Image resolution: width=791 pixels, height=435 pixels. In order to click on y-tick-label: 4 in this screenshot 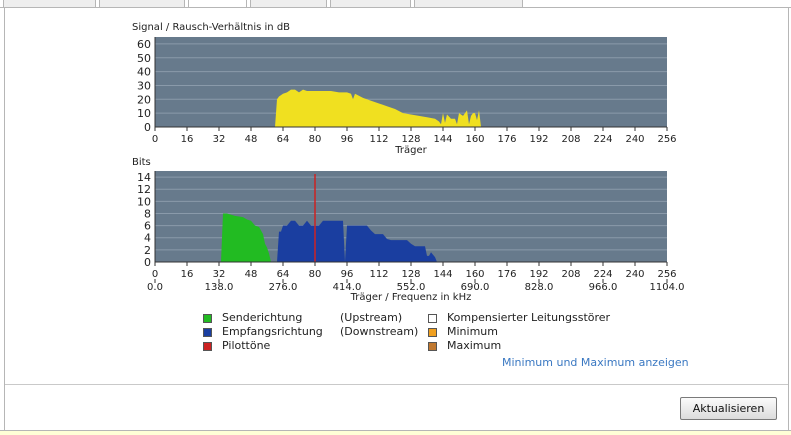, I will do `click(147, 238)`.